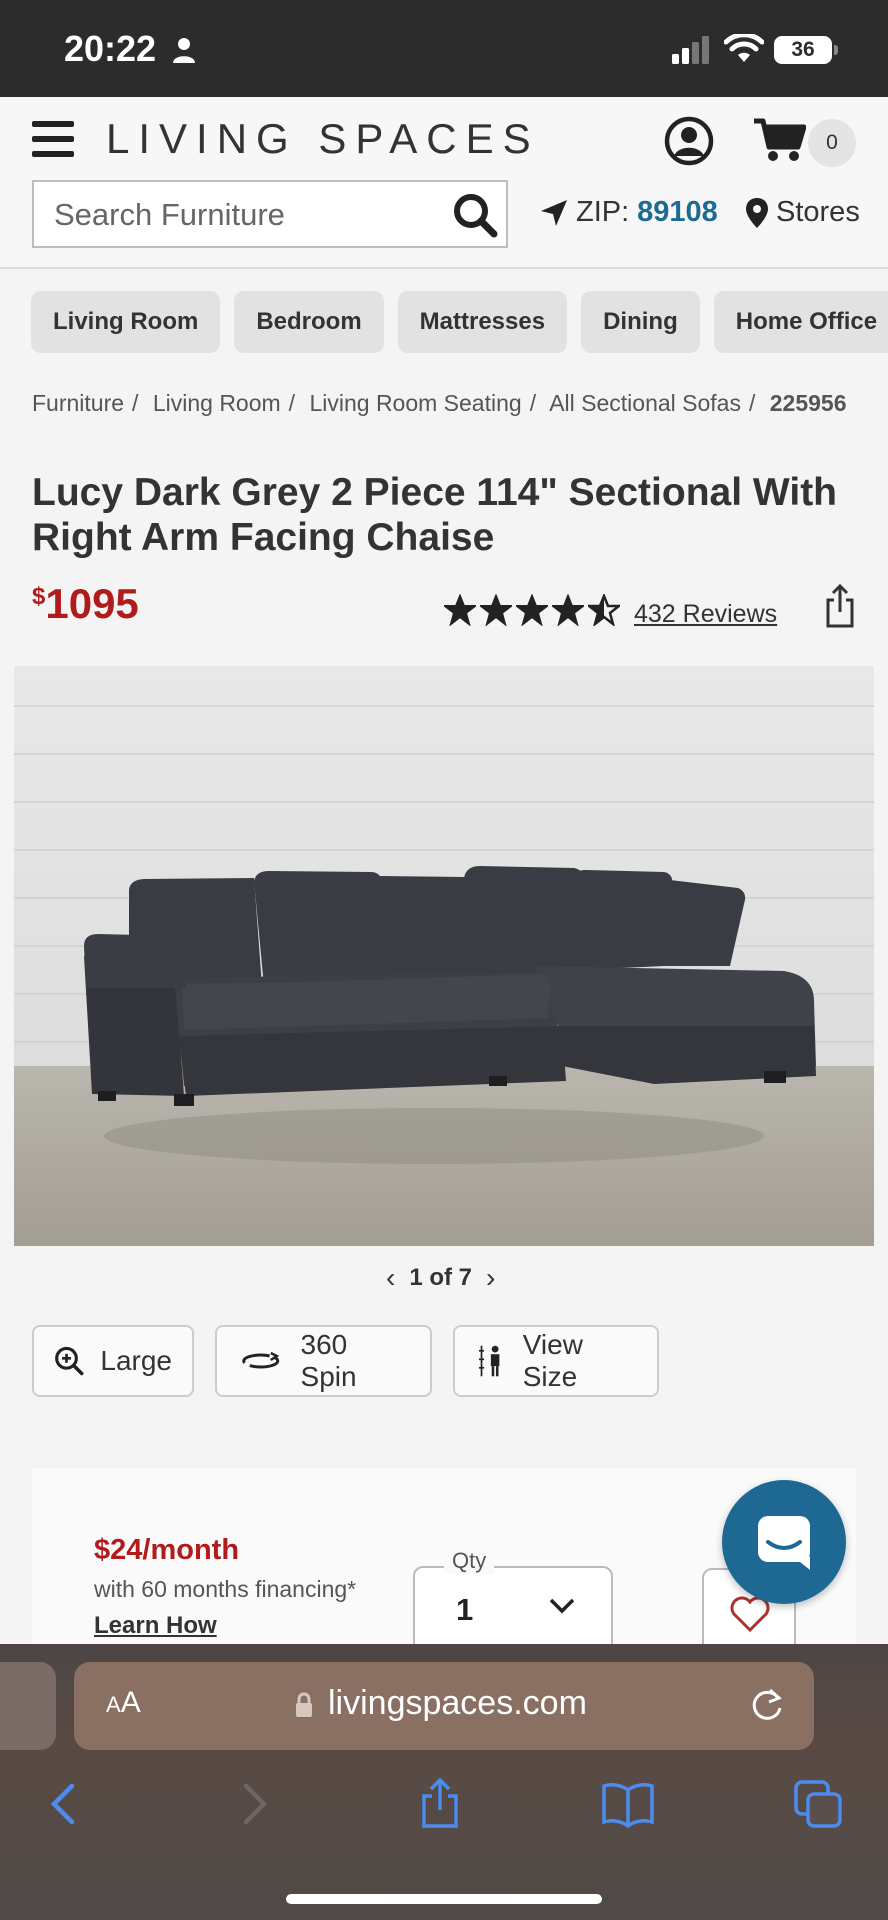 The image size is (888, 1920). Describe the element at coordinates (444, 48) in the screenshot. I see `status-bar: 20:22 36` at that location.